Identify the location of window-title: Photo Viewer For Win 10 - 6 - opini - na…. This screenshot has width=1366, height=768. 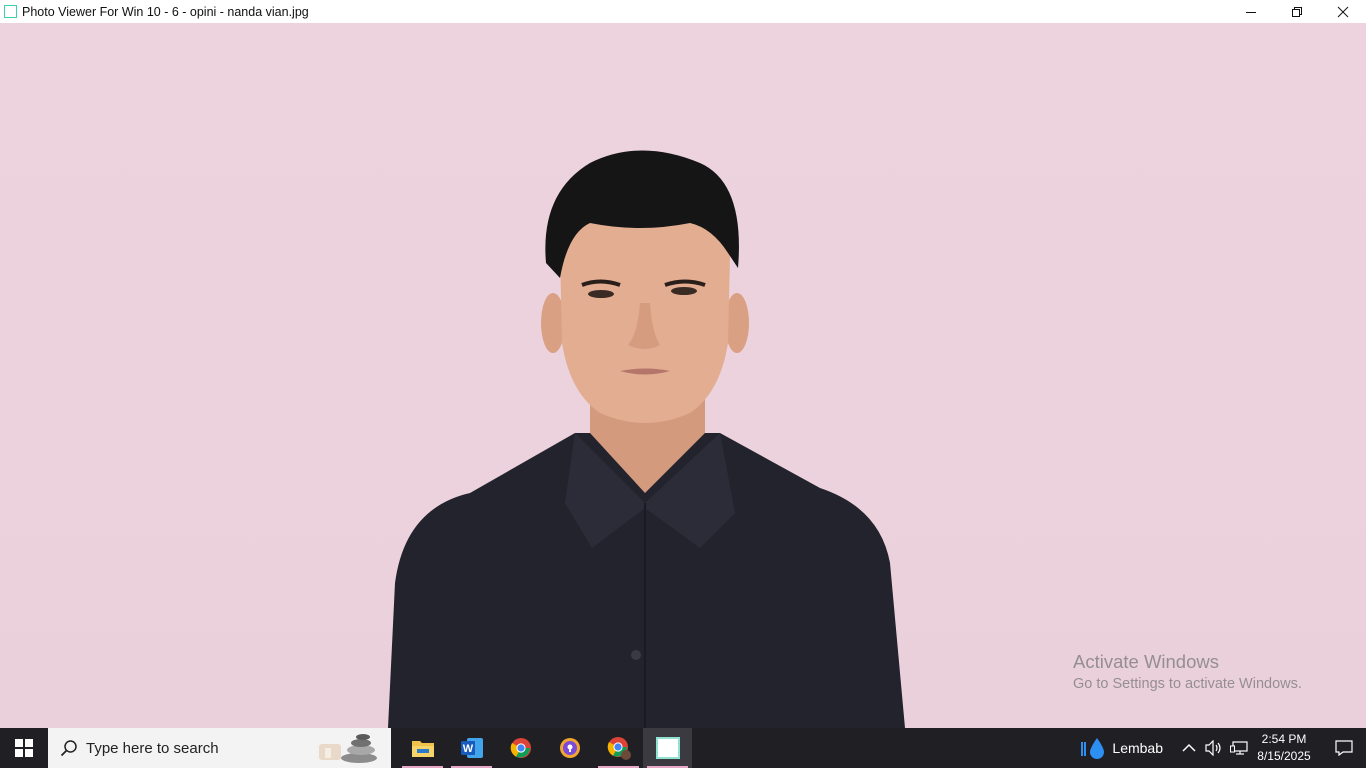
(165, 11).